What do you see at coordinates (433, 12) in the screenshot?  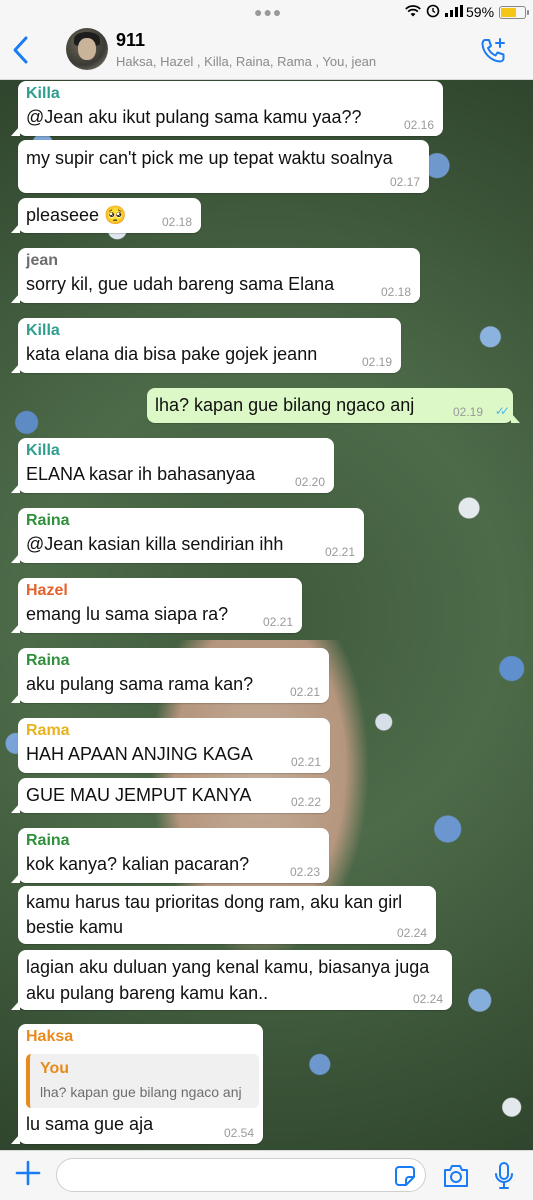 I see `alarm-icon` at bounding box center [433, 12].